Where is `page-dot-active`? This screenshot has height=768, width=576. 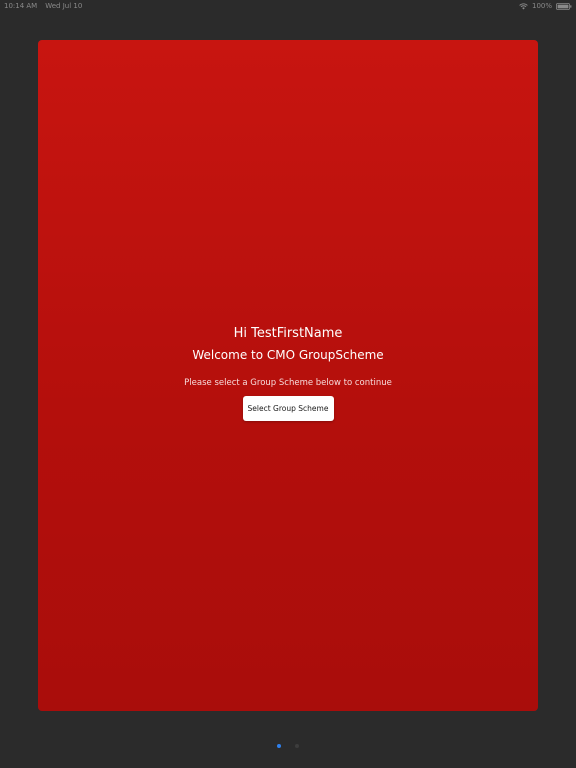
page-dot-active is located at coordinates (279, 746).